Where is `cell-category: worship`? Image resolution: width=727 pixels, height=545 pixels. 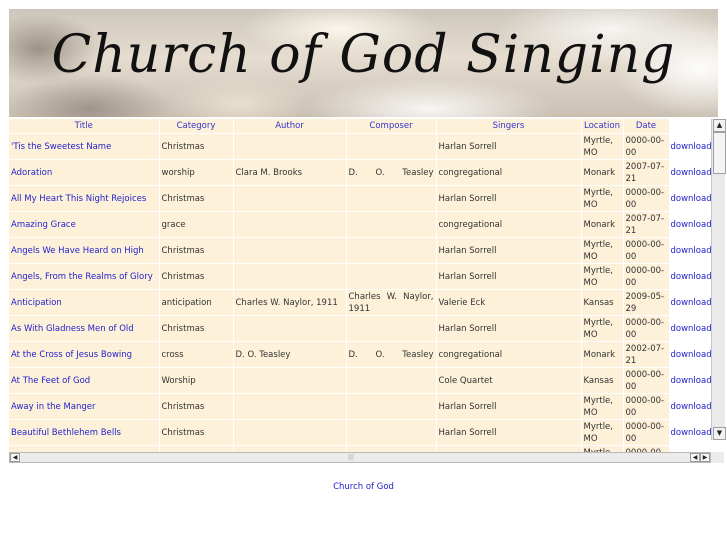 cell-category: worship is located at coordinates (196, 172).